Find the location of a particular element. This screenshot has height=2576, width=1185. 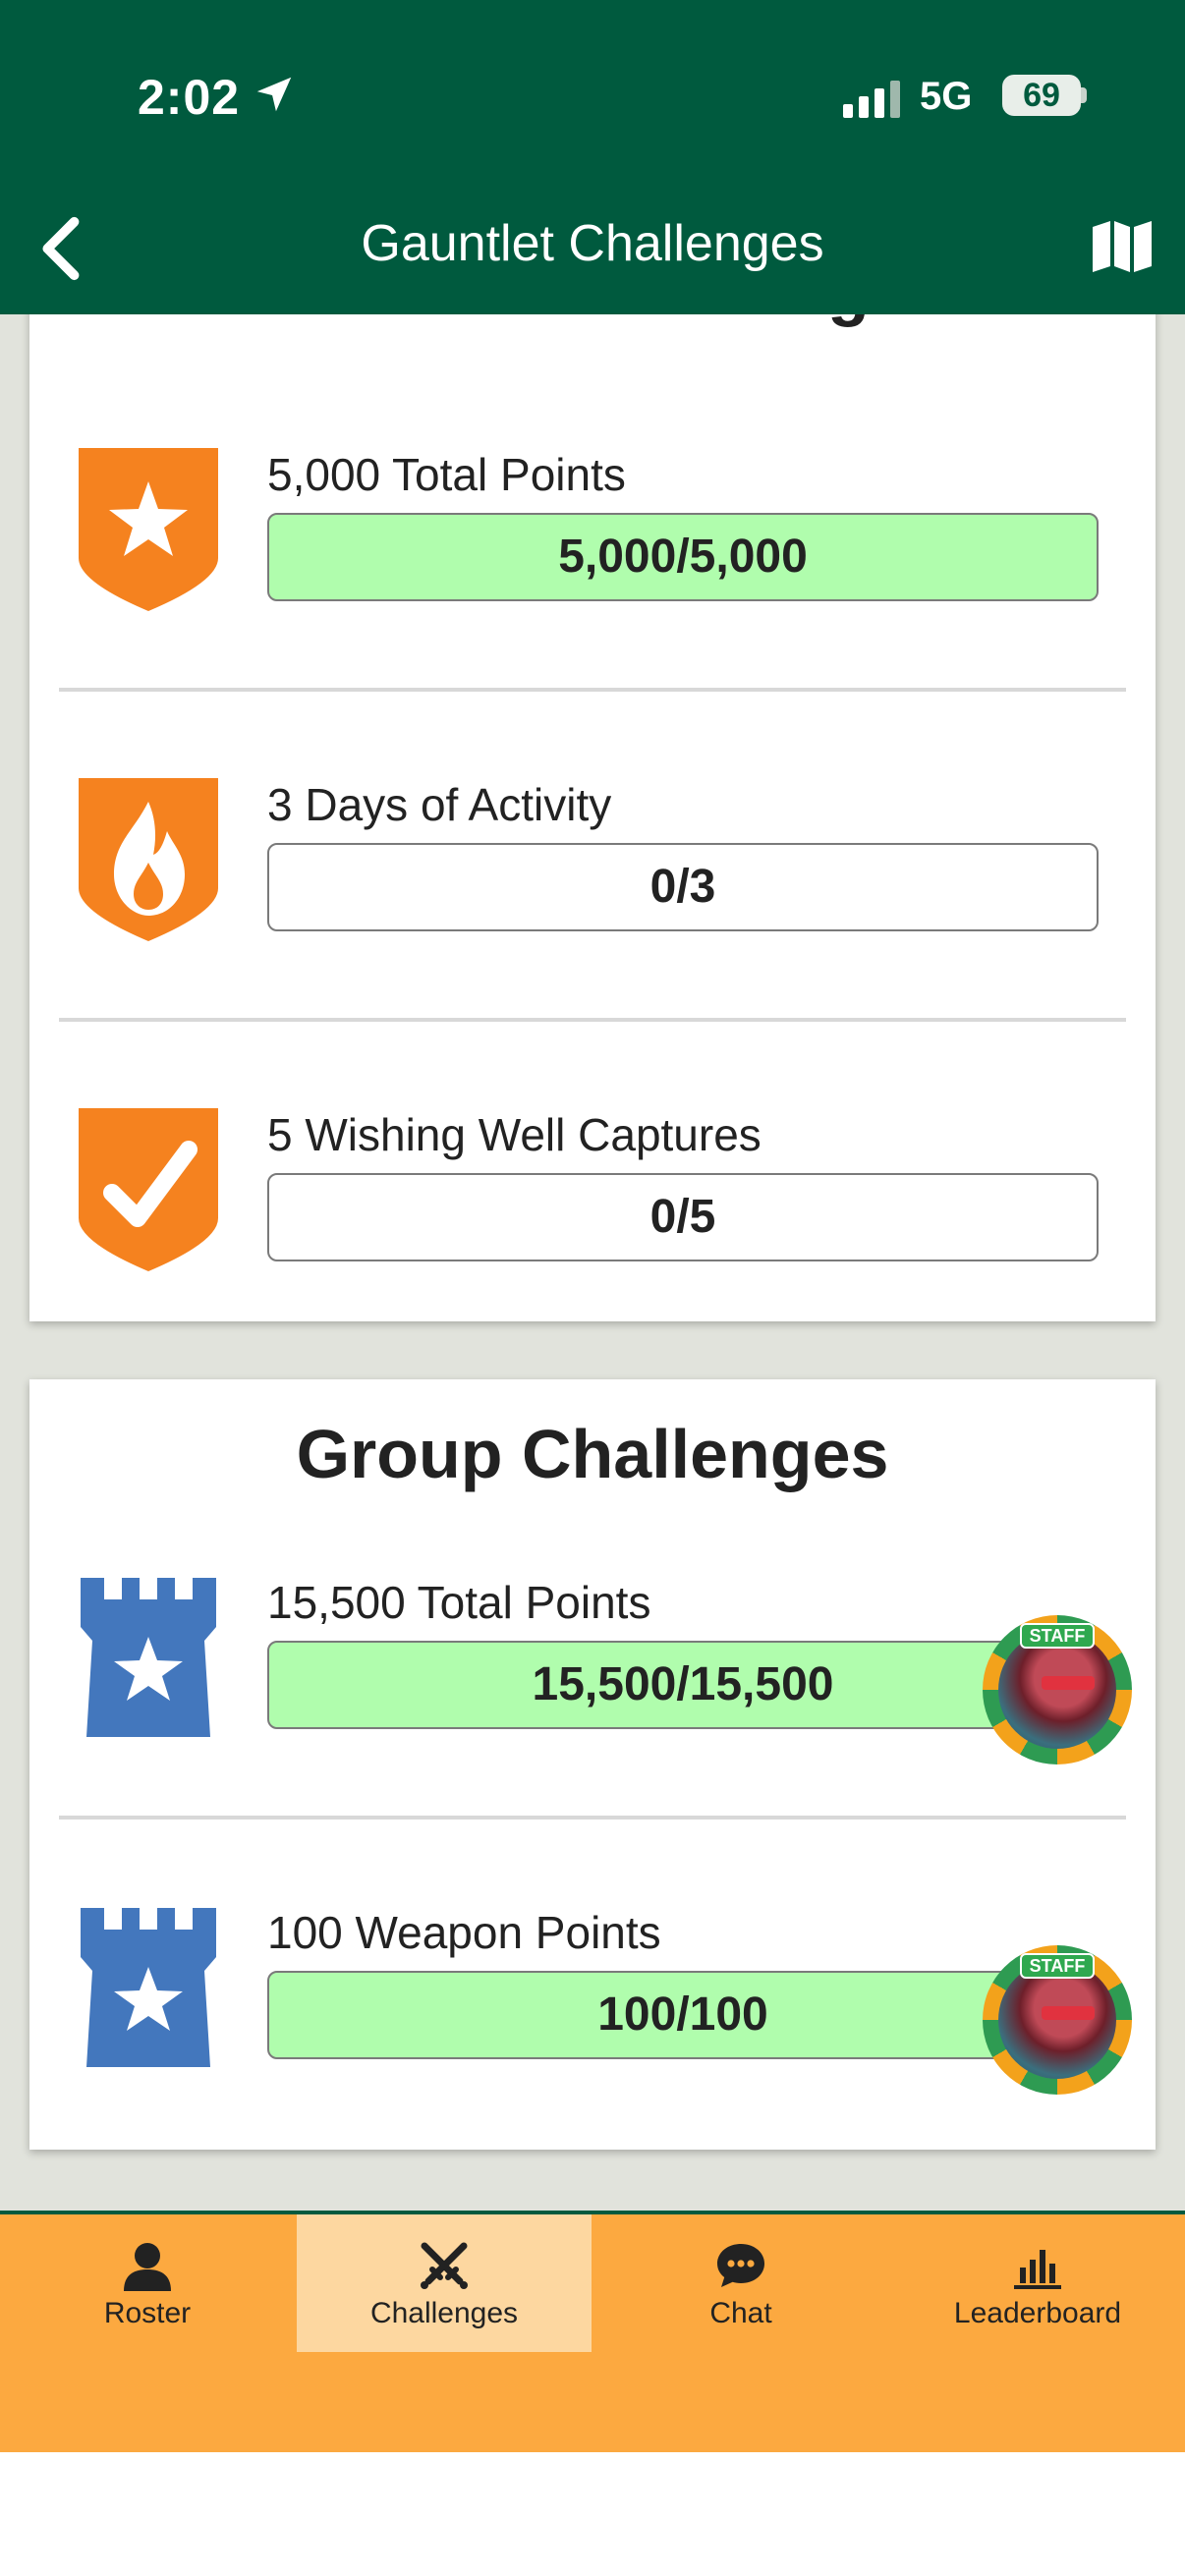

challenge-label: 15,500 Total Points is located at coordinates (459, 1602).